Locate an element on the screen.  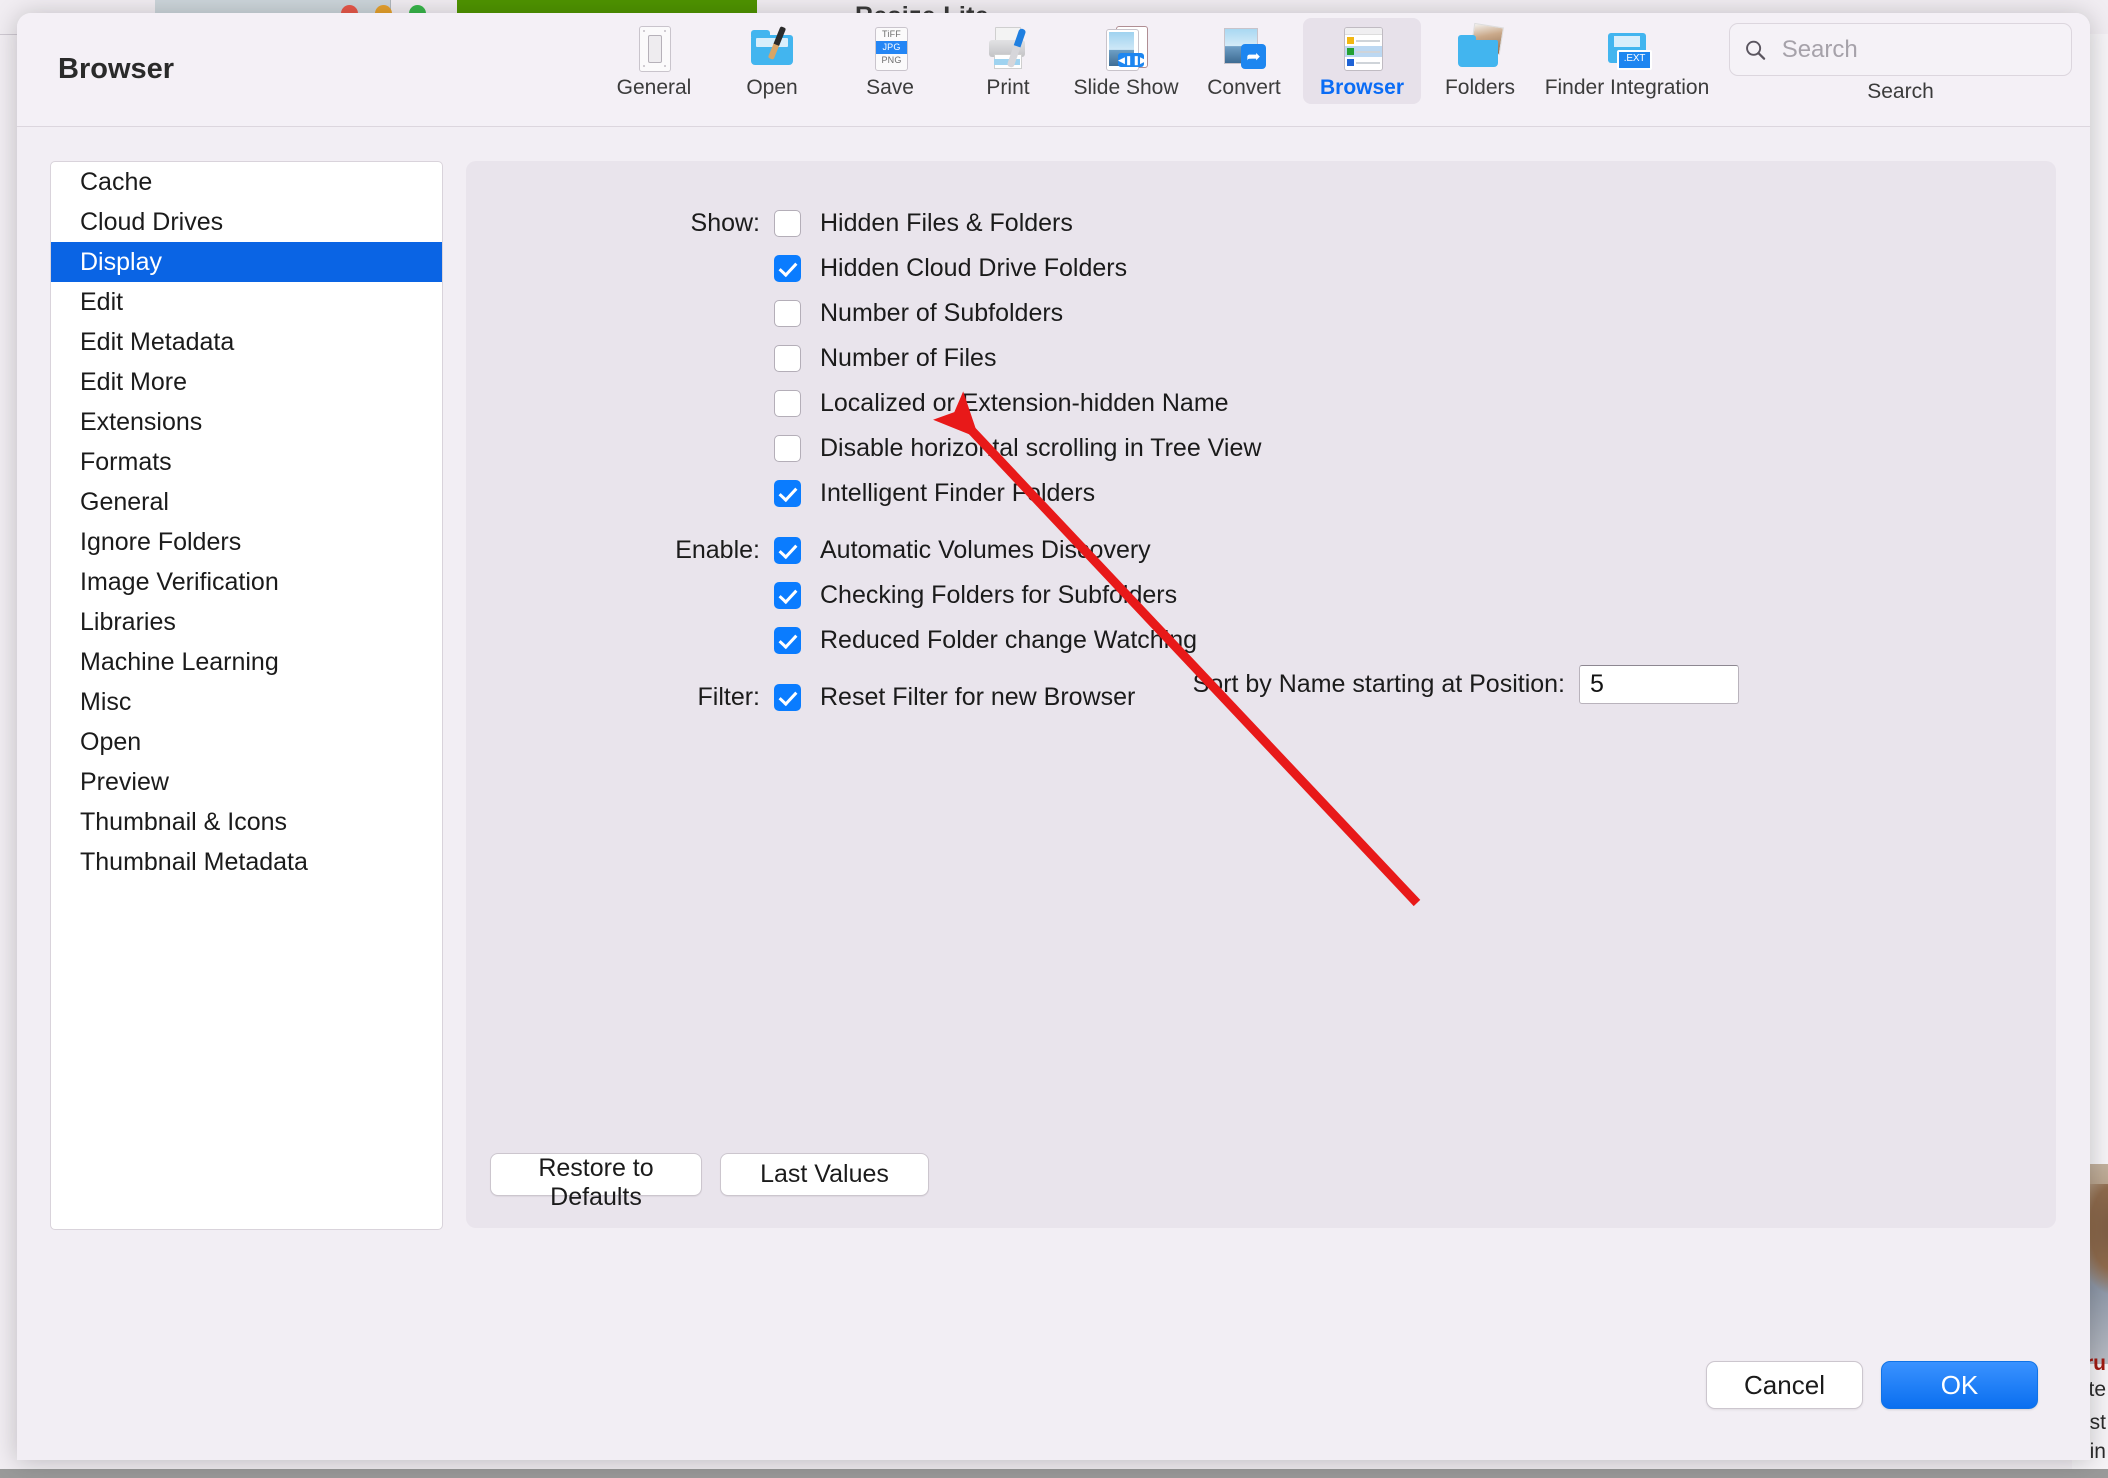
panel-buttons: Restore to Defaults Last Values is located at coordinates (709, 1182).